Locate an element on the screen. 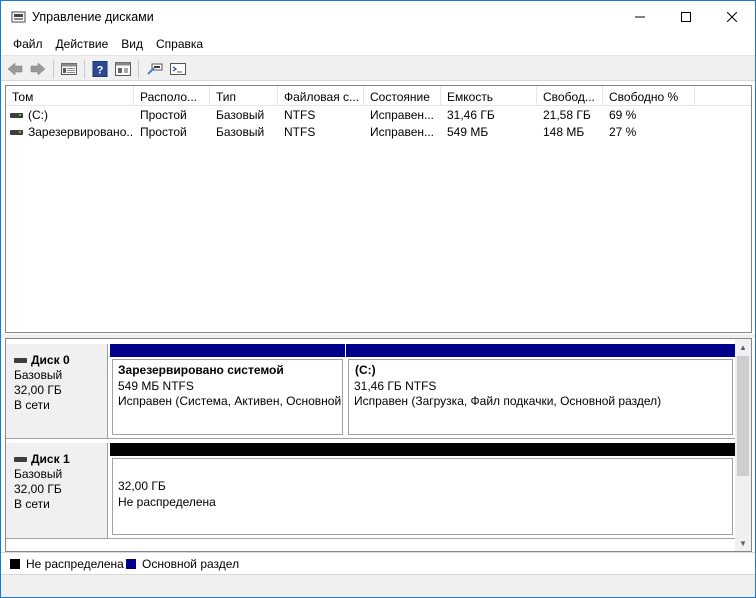 The image size is (756, 598). close-button is located at coordinates (732, 17).